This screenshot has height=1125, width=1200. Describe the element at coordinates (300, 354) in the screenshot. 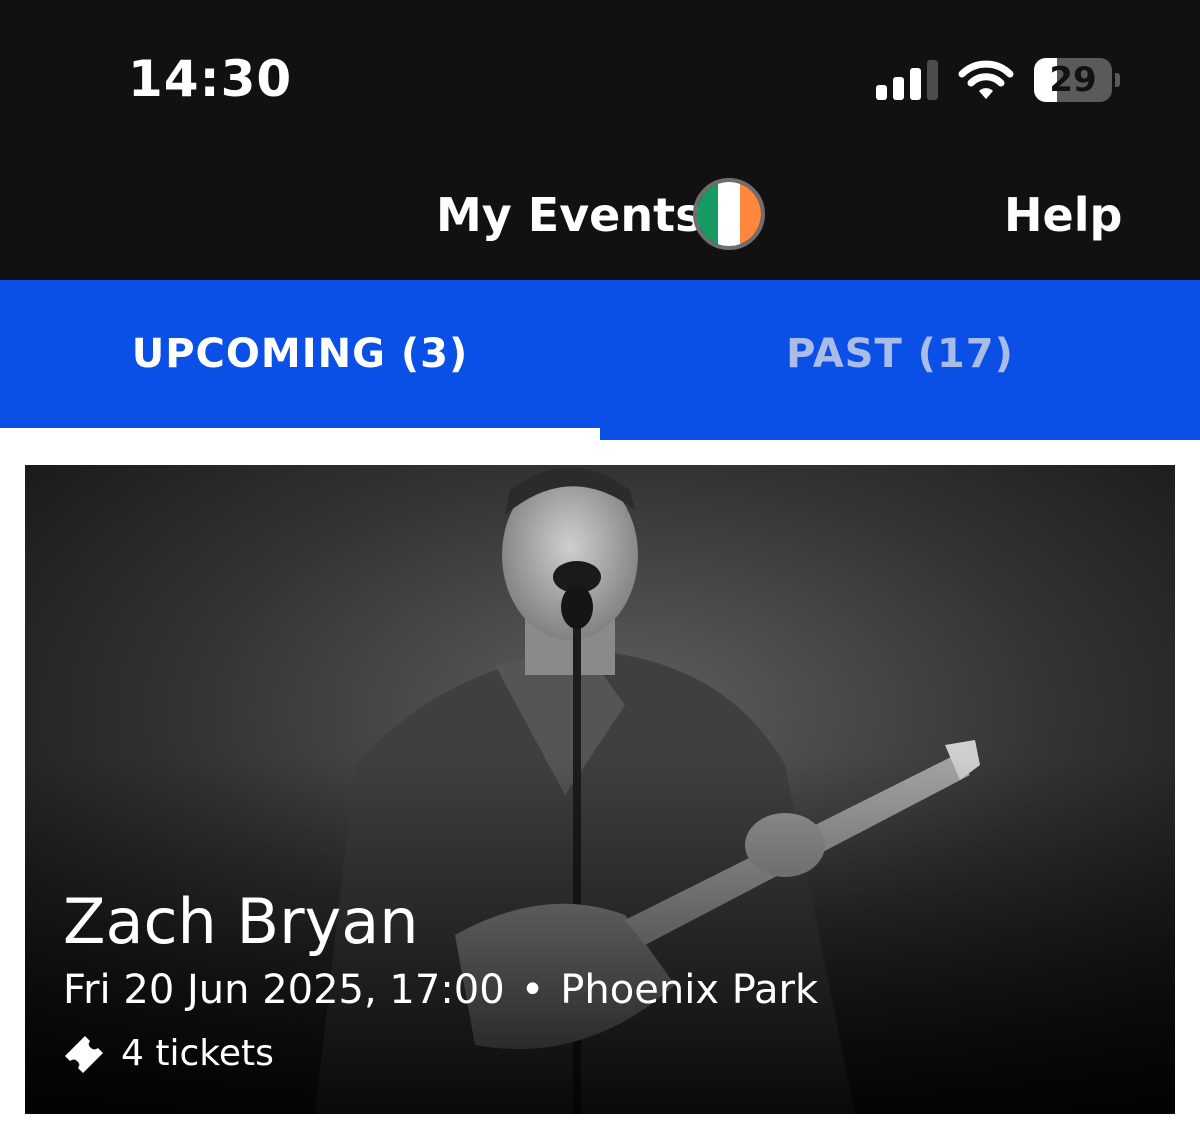

I see `tab-upcoming: UPCOMING (3)` at that location.